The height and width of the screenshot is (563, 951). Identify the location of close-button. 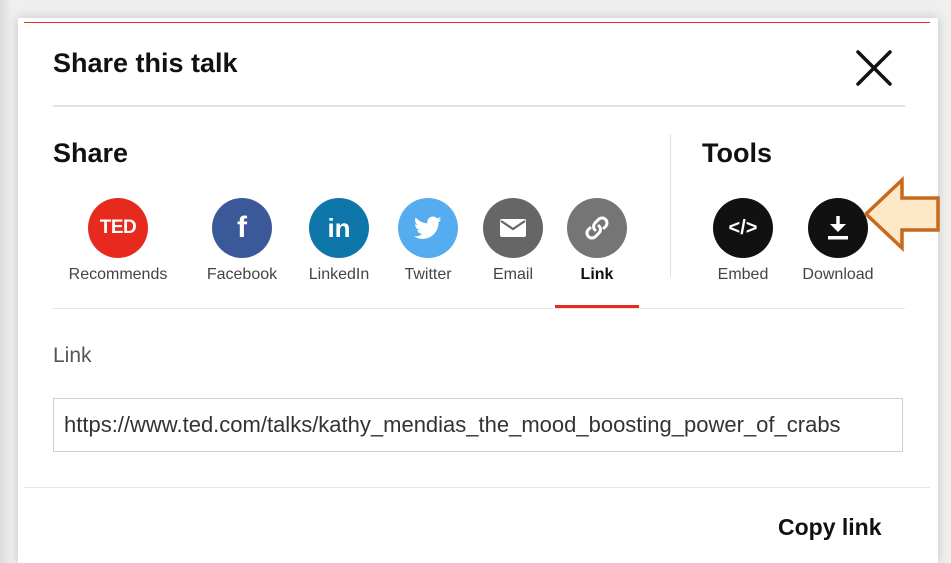
(874, 68).